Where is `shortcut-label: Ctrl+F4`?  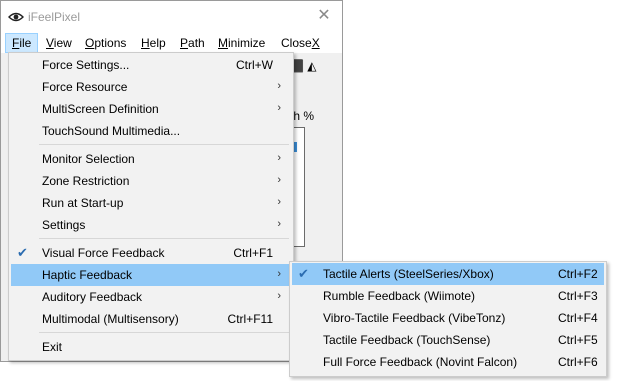 shortcut-label: Ctrl+F4 is located at coordinates (578, 318).